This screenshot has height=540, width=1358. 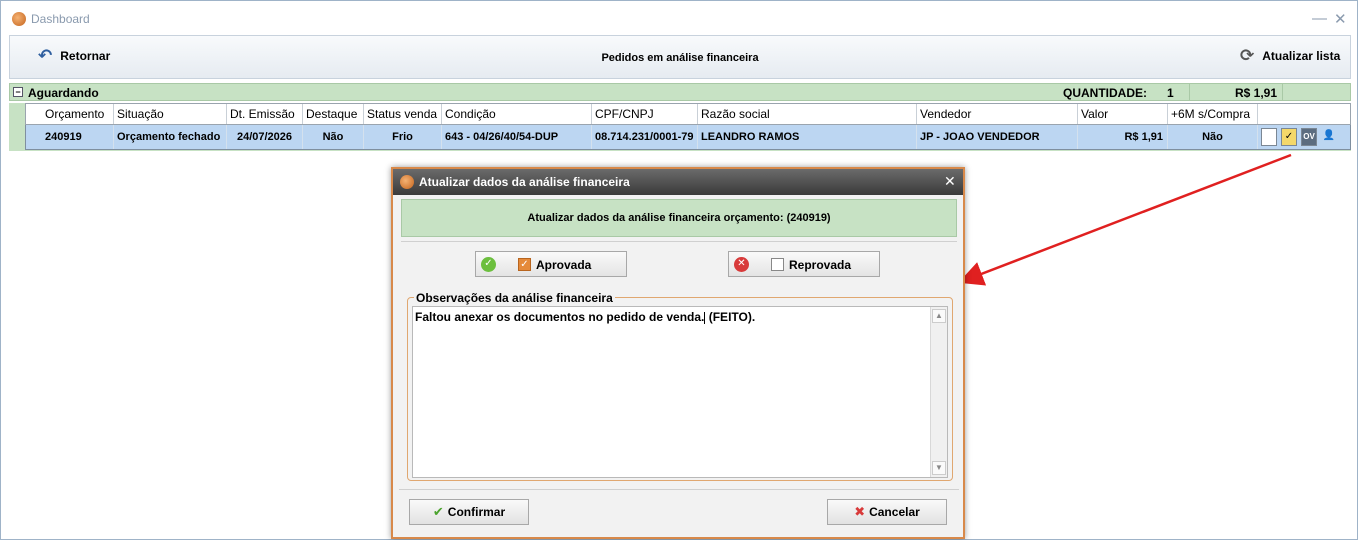 I want to click on scroll-down-icon: ▼, so click(x=939, y=468).